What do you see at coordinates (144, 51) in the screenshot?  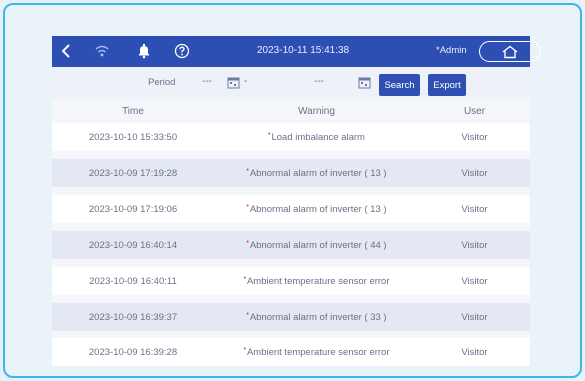 I see `bell-icon` at bounding box center [144, 51].